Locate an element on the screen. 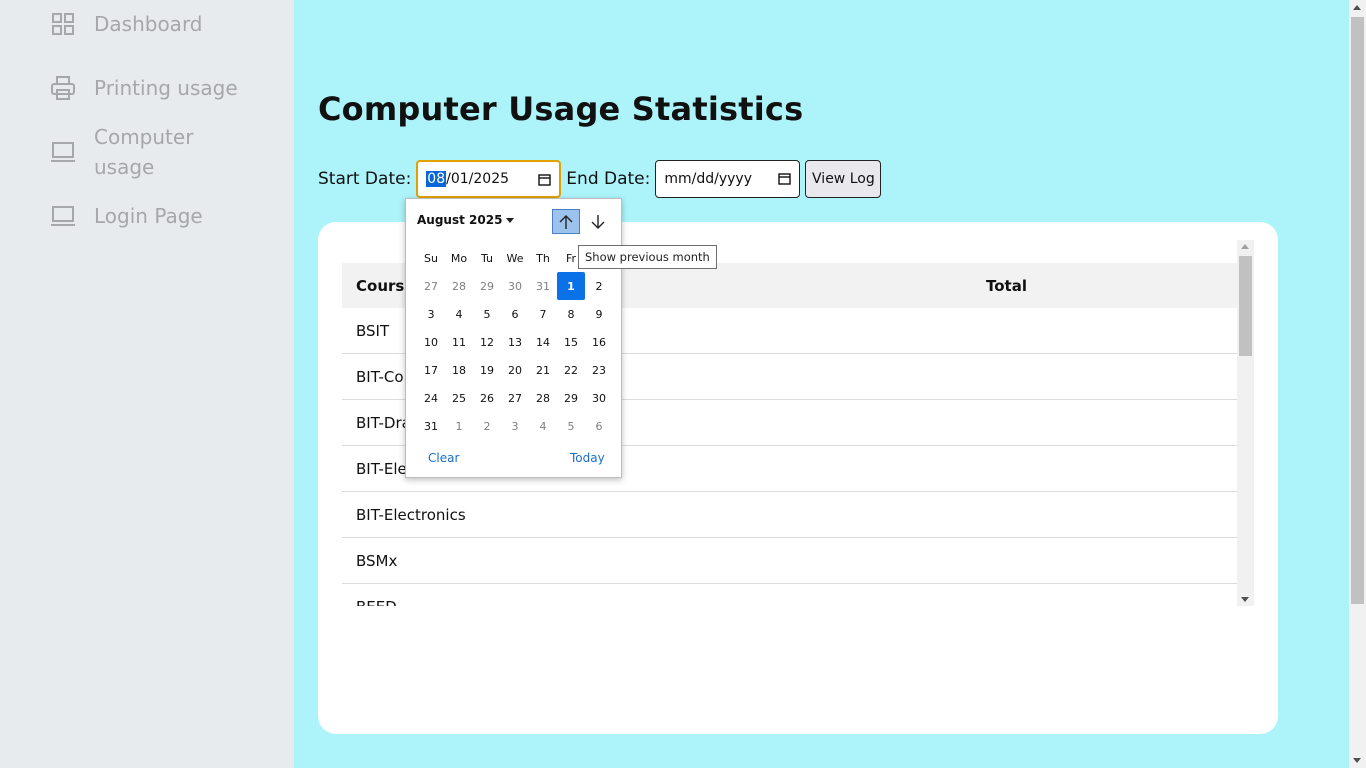 Image resolution: width=1366 pixels, height=768 pixels. page-title: Computer Usage Statistics is located at coordinates (561, 109).